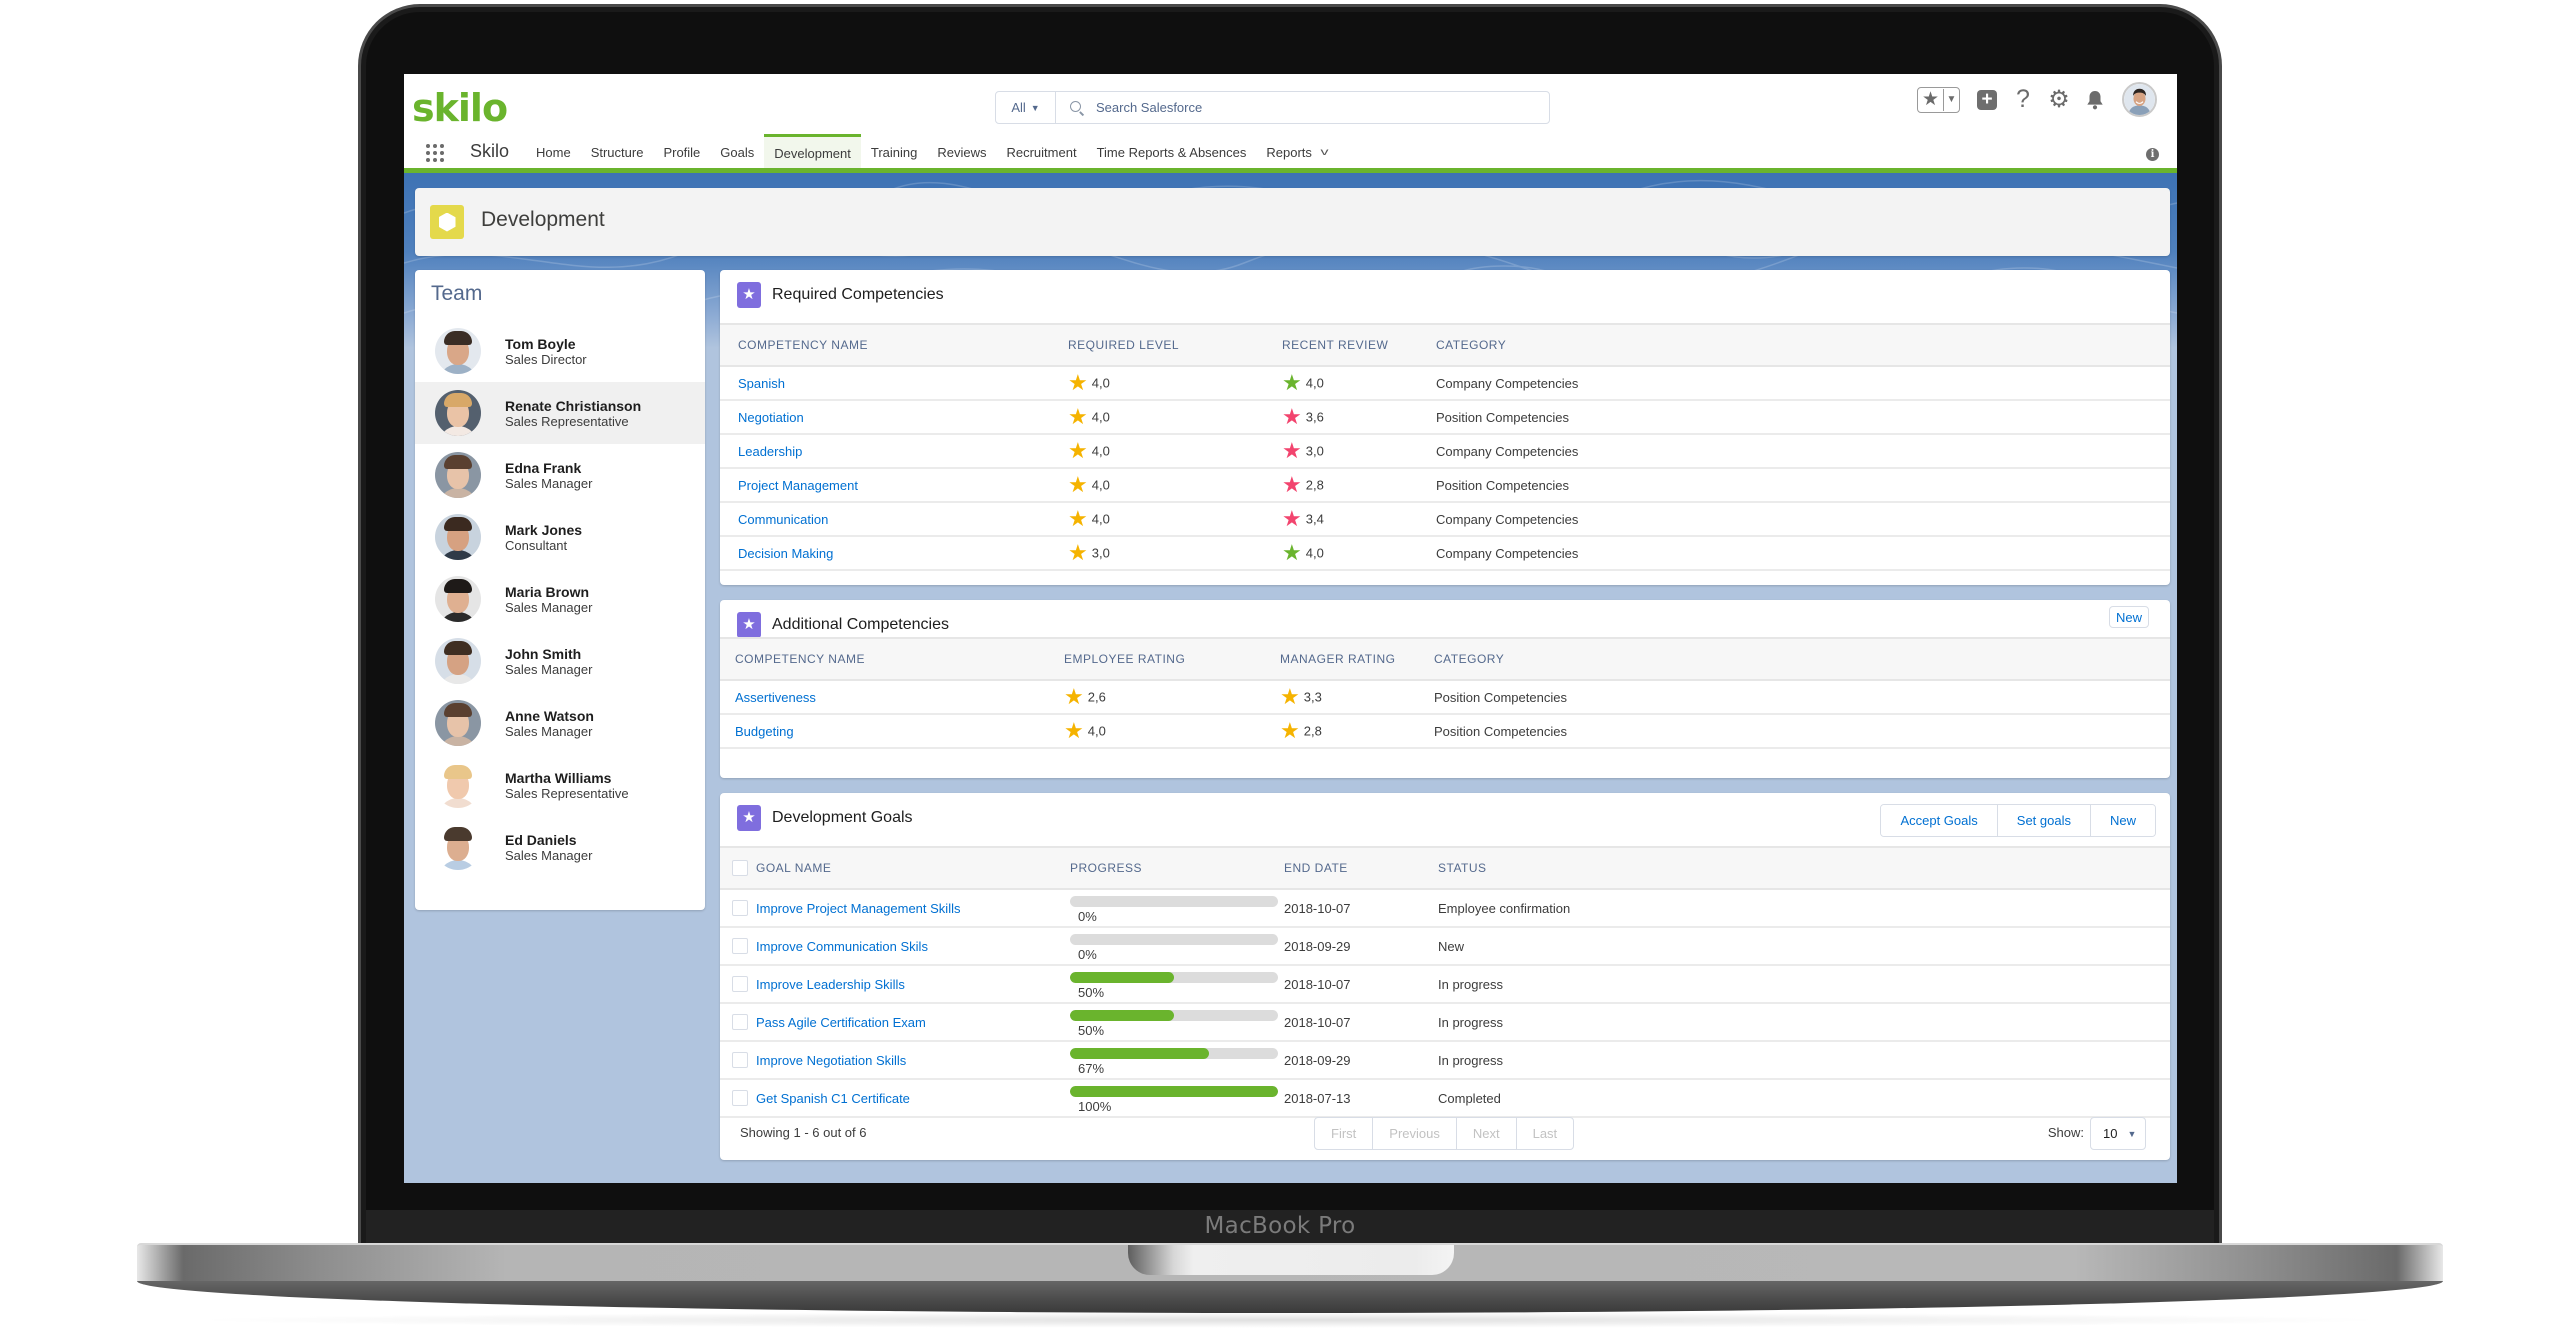 Image resolution: width=2560 pixels, height=1342 pixels. Describe the element at coordinates (435, 153) in the screenshot. I see `app-launcher-grid-icon` at that location.